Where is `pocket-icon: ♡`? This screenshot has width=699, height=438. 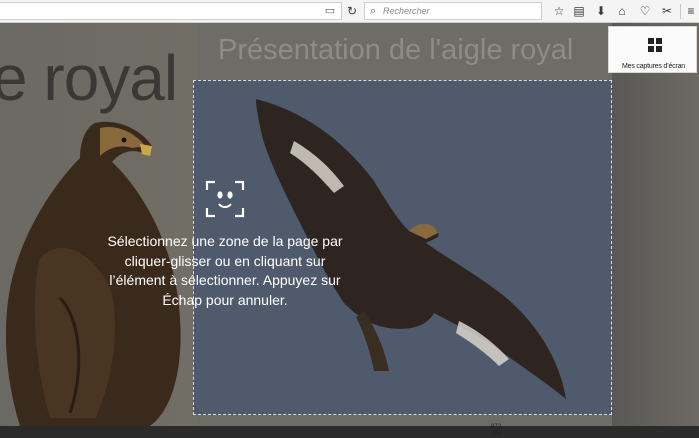 pocket-icon: ♡ is located at coordinates (645, 11).